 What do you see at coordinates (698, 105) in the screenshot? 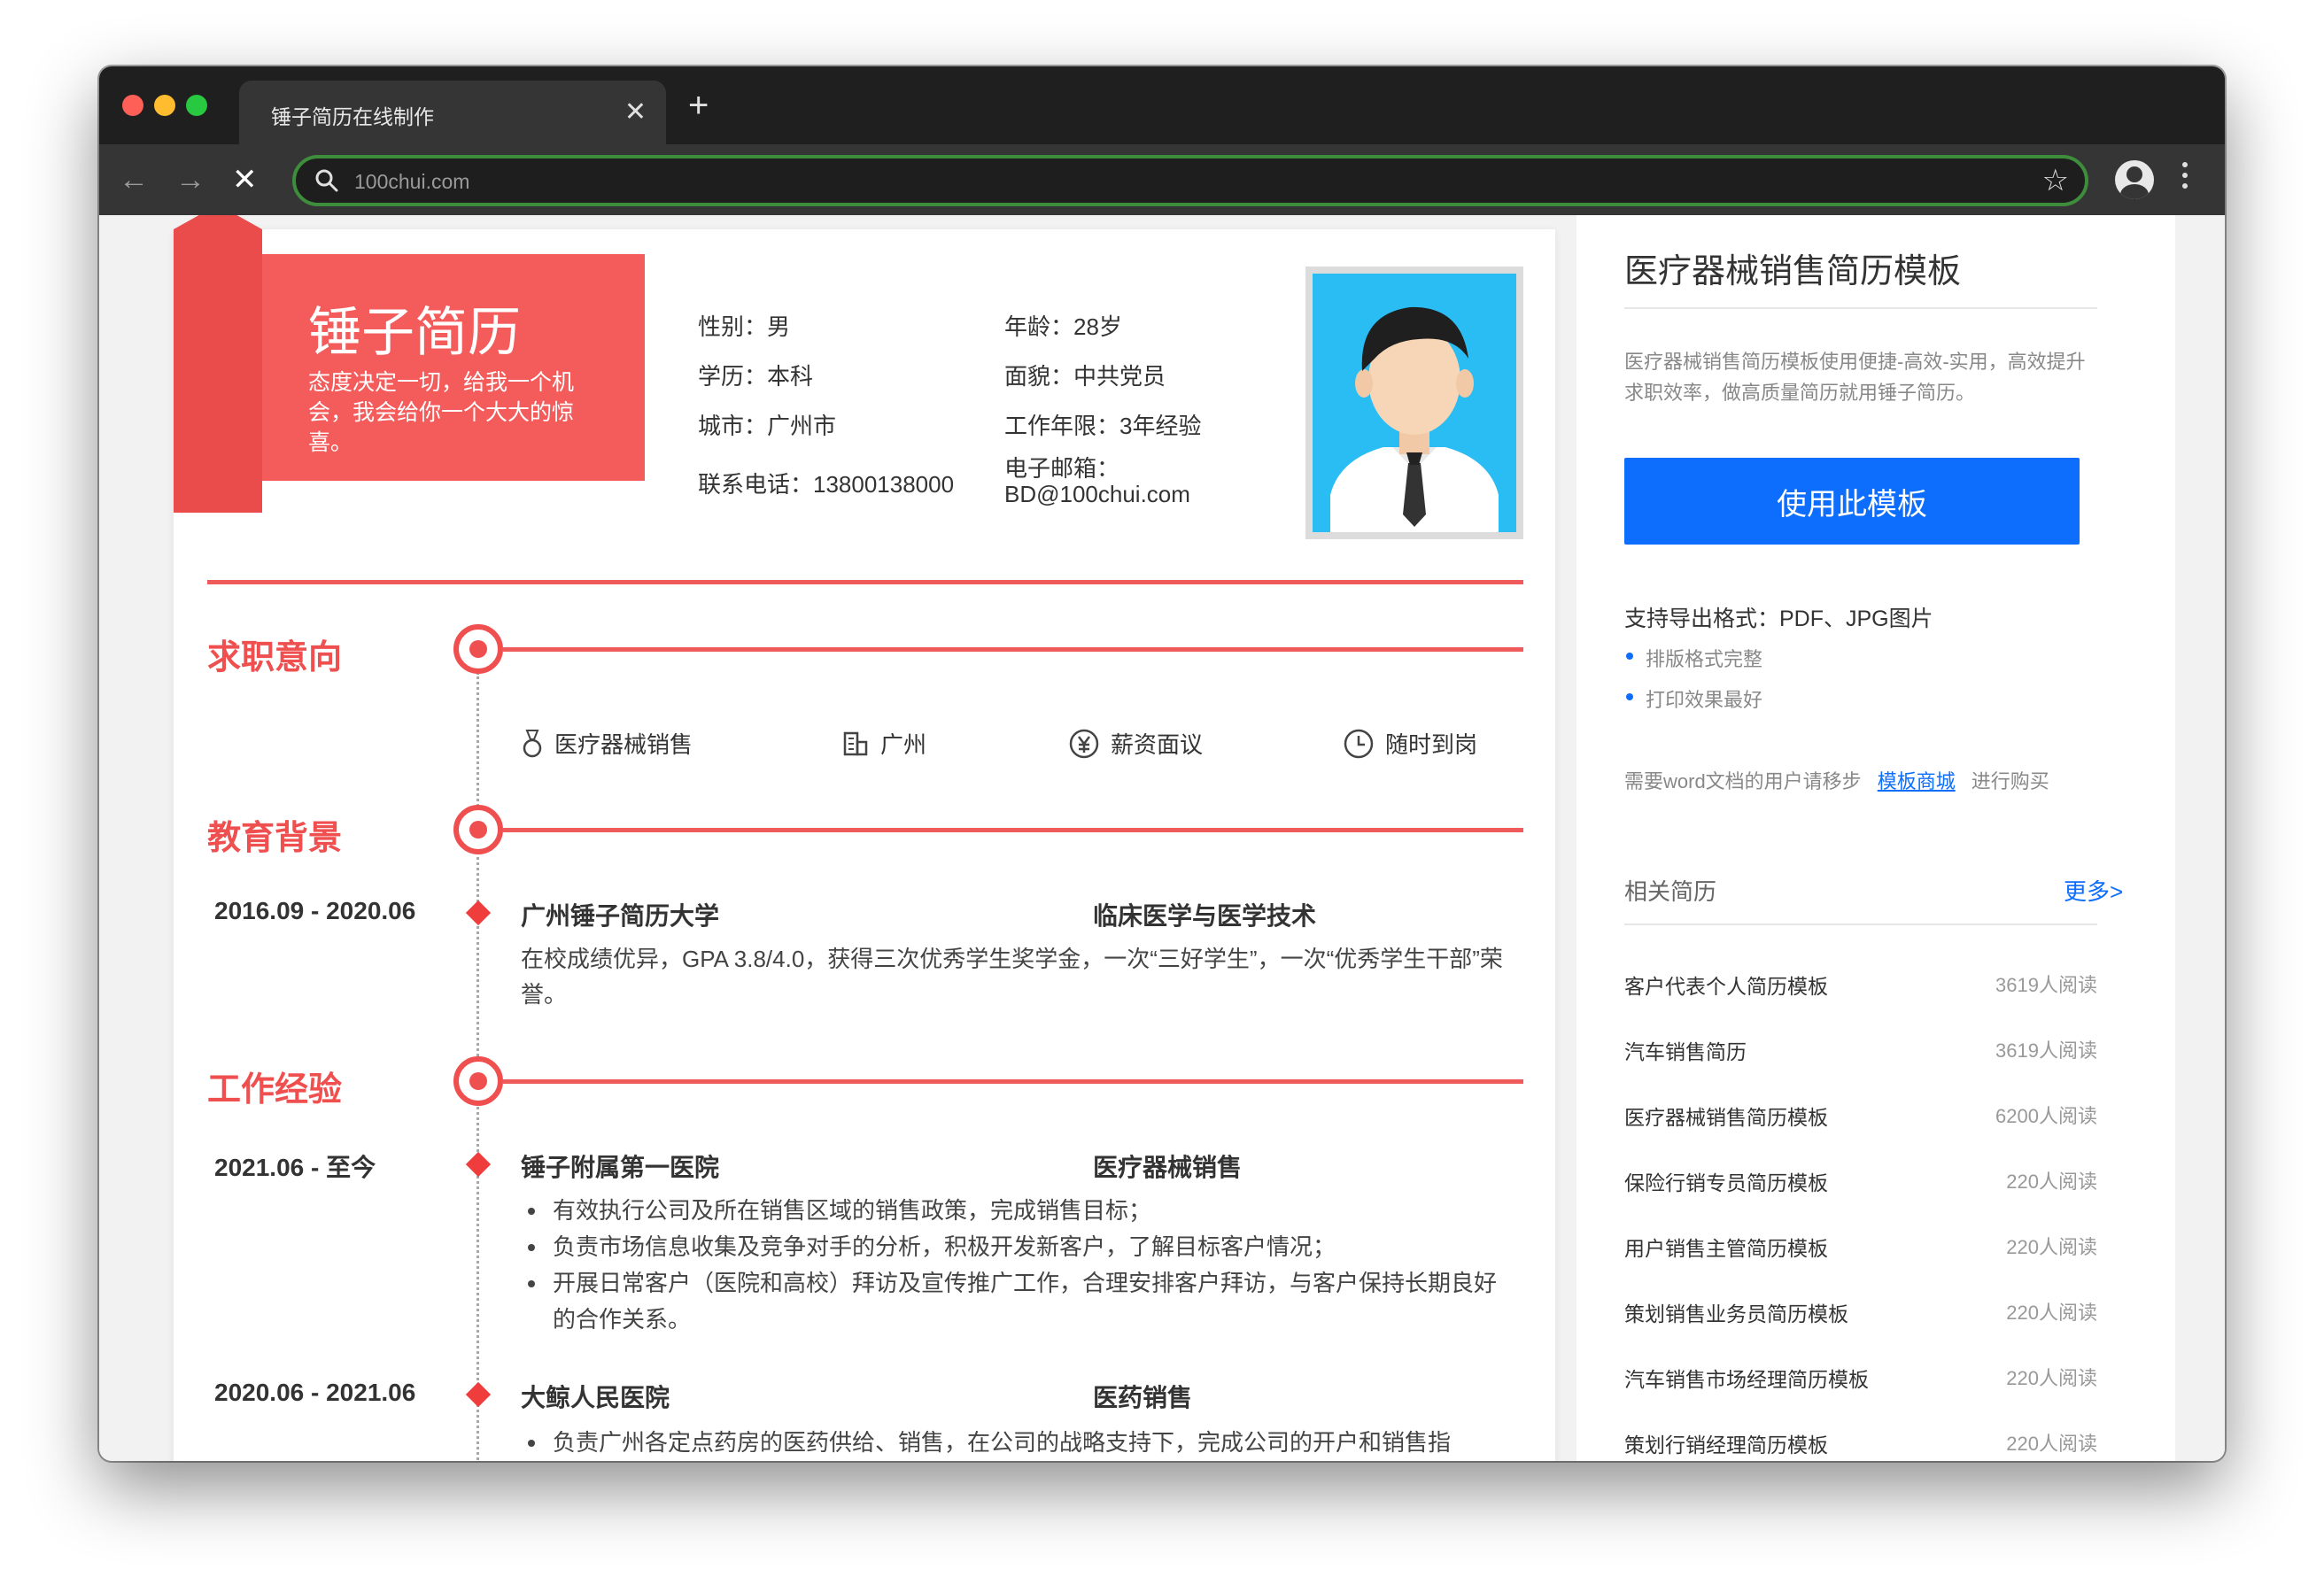
I see `new-tab-button: +` at bounding box center [698, 105].